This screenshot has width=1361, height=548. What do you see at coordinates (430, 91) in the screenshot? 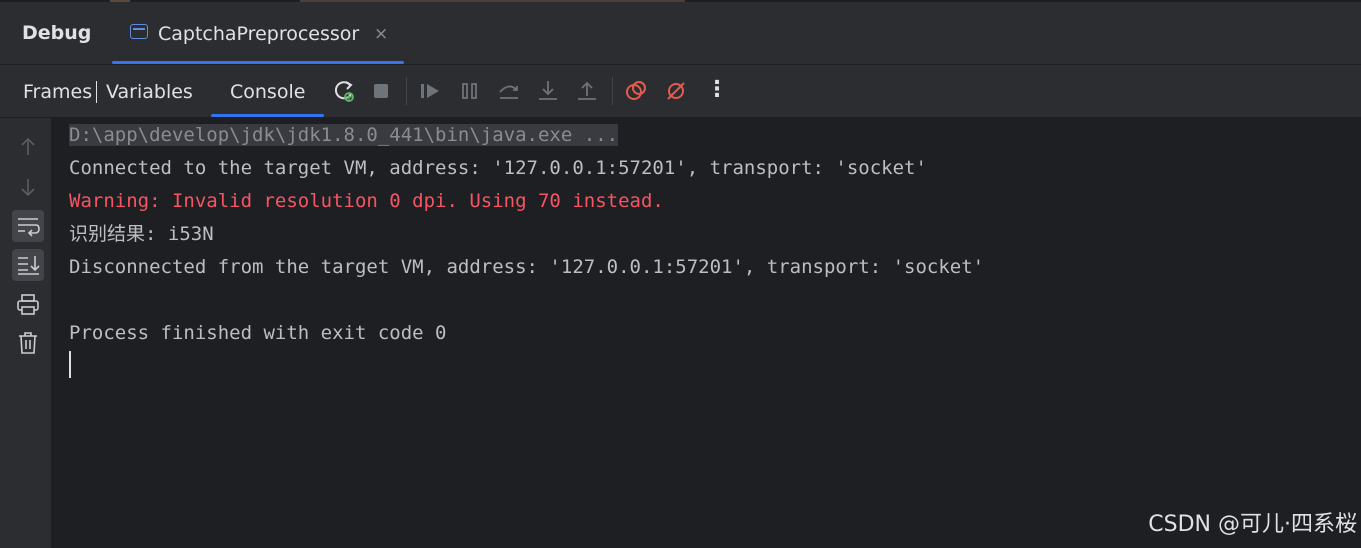
I see `resume-icon` at bounding box center [430, 91].